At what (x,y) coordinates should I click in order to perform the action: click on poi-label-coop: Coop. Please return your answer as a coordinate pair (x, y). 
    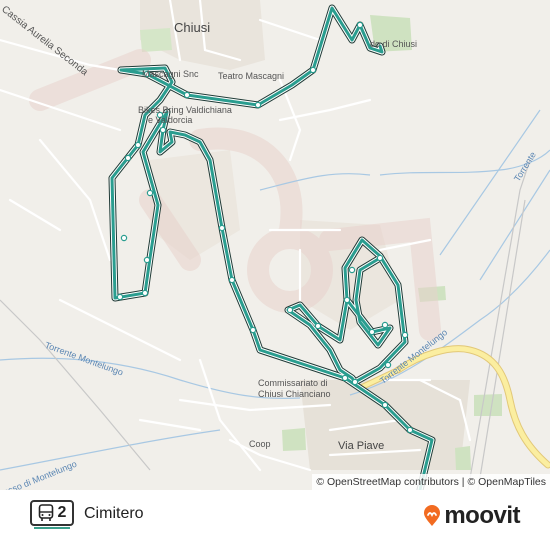
    Looking at the image, I should click on (260, 444).